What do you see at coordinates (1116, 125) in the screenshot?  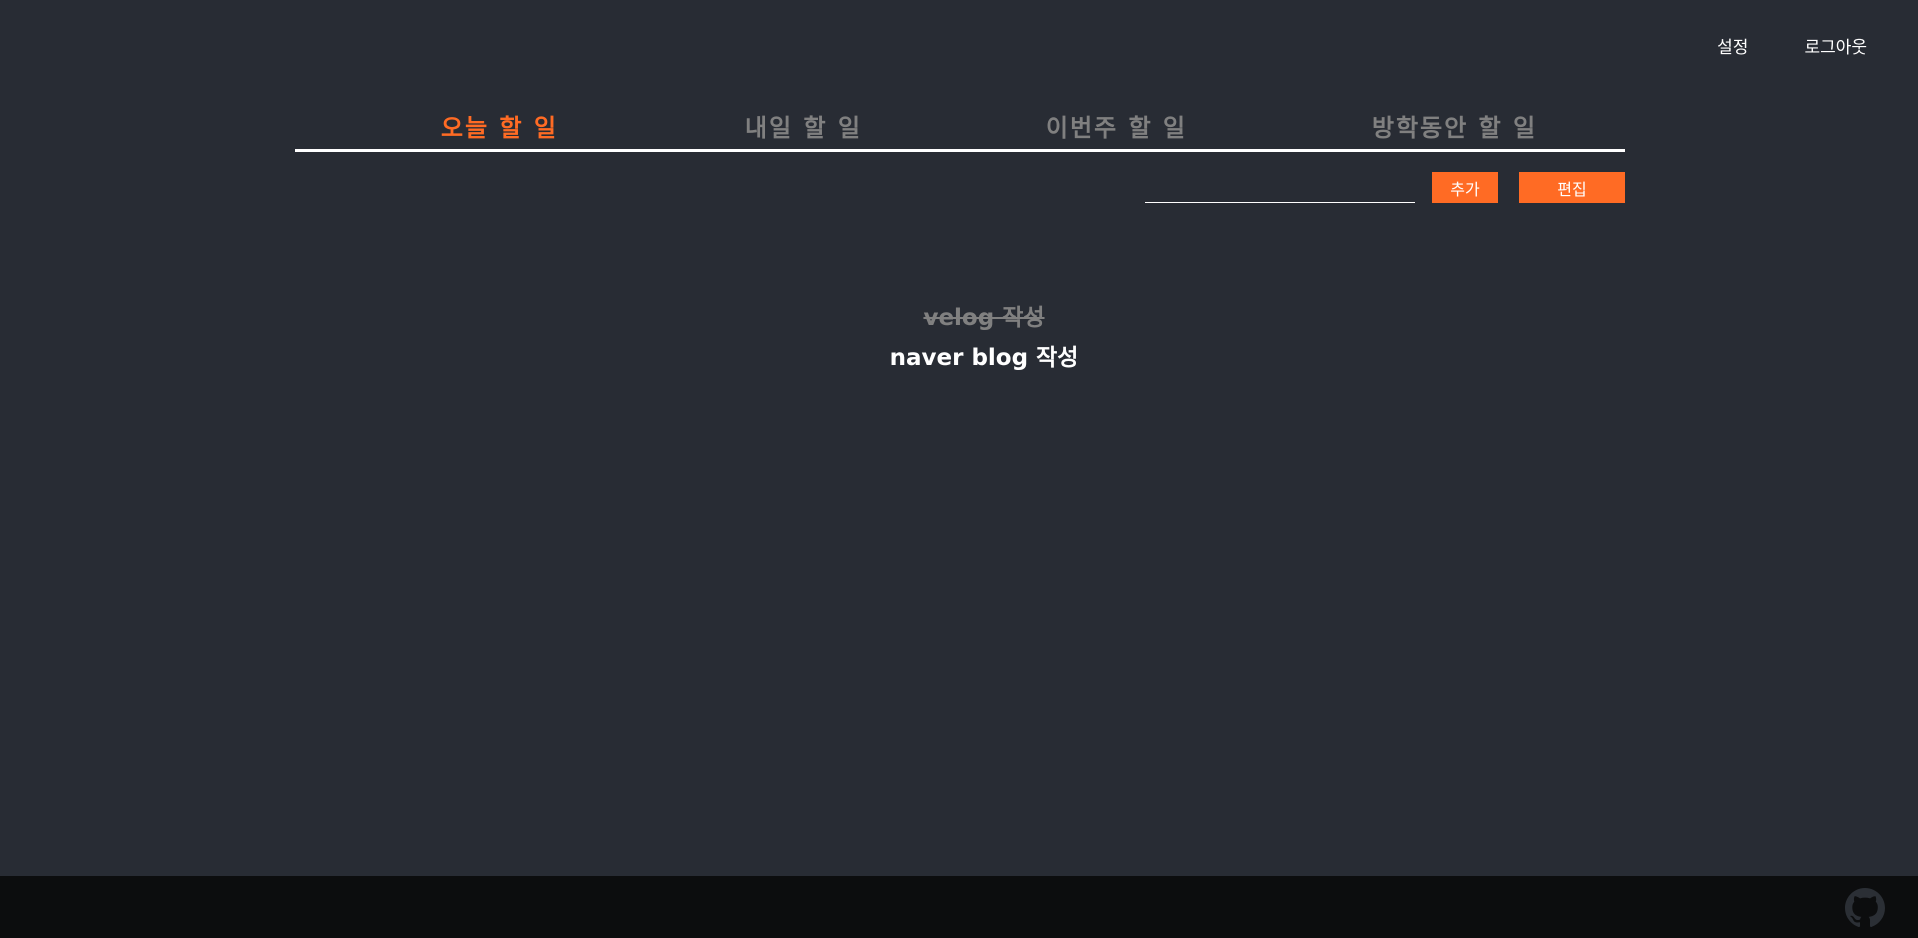 I see `tab-this-week: 이번주 할 일` at bounding box center [1116, 125].